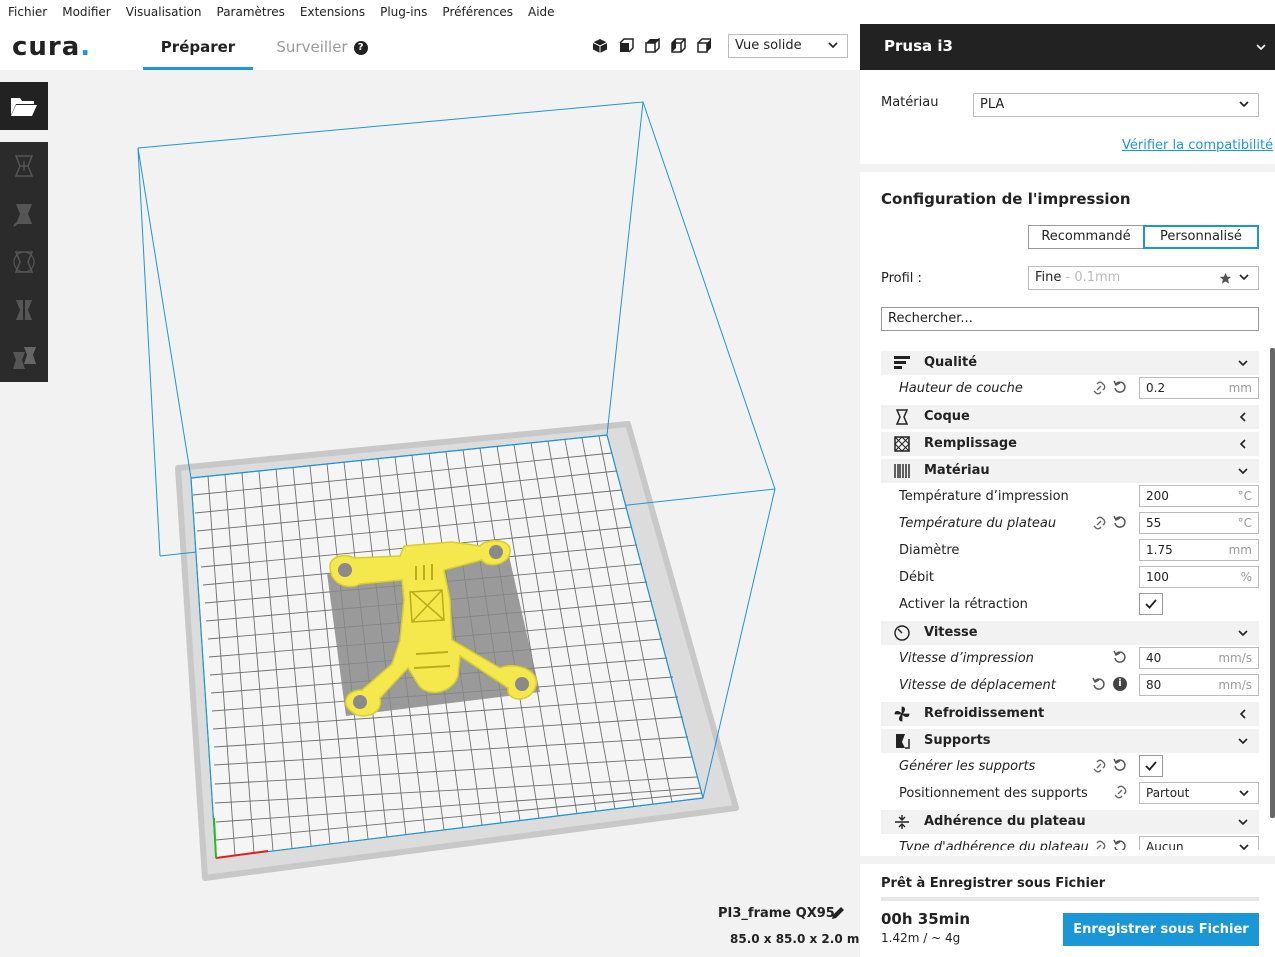 The image size is (1275, 957). Describe the element at coordinates (1070, 363) in the screenshot. I see `category-quality: Qualité` at that location.